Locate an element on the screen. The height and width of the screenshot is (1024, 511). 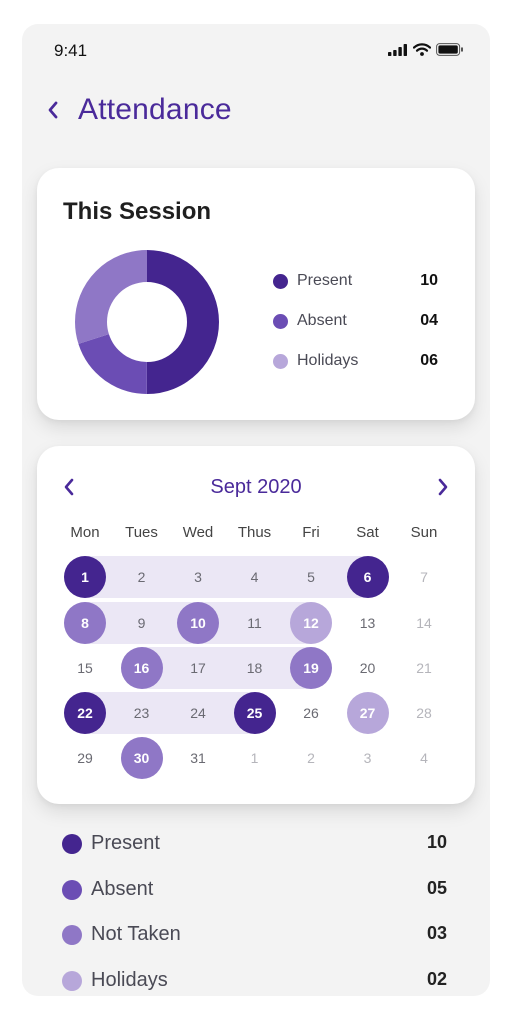
calendar-day: 5 is located at coordinates (311, 577).